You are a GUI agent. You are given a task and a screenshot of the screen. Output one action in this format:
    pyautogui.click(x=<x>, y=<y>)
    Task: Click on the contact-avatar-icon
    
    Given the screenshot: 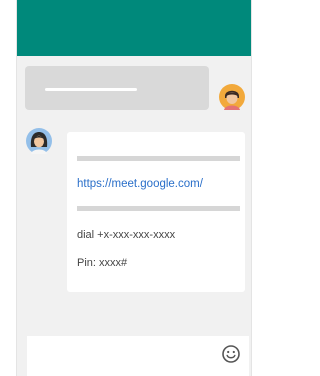 What is the action you would take?
    pyautogui.click(x=39, y=141)
    